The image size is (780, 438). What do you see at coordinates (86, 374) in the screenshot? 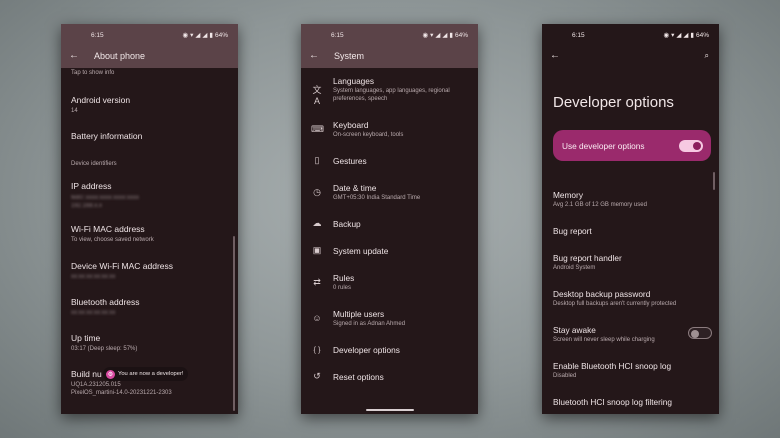
I see `build-number-title: Build nu` at bounding box center [86, 374].